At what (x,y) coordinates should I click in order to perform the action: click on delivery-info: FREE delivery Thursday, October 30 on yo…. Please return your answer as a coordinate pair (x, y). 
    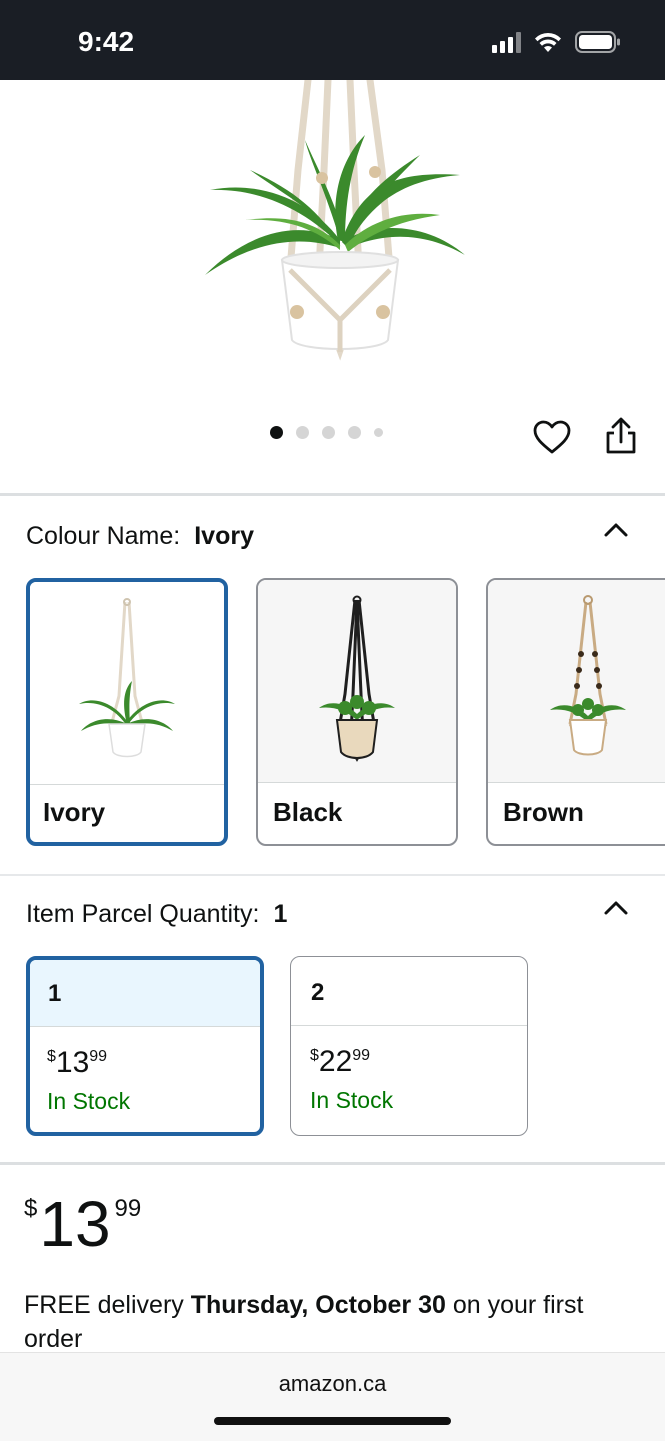
    Looking at the image, I should click on (334, 1322).